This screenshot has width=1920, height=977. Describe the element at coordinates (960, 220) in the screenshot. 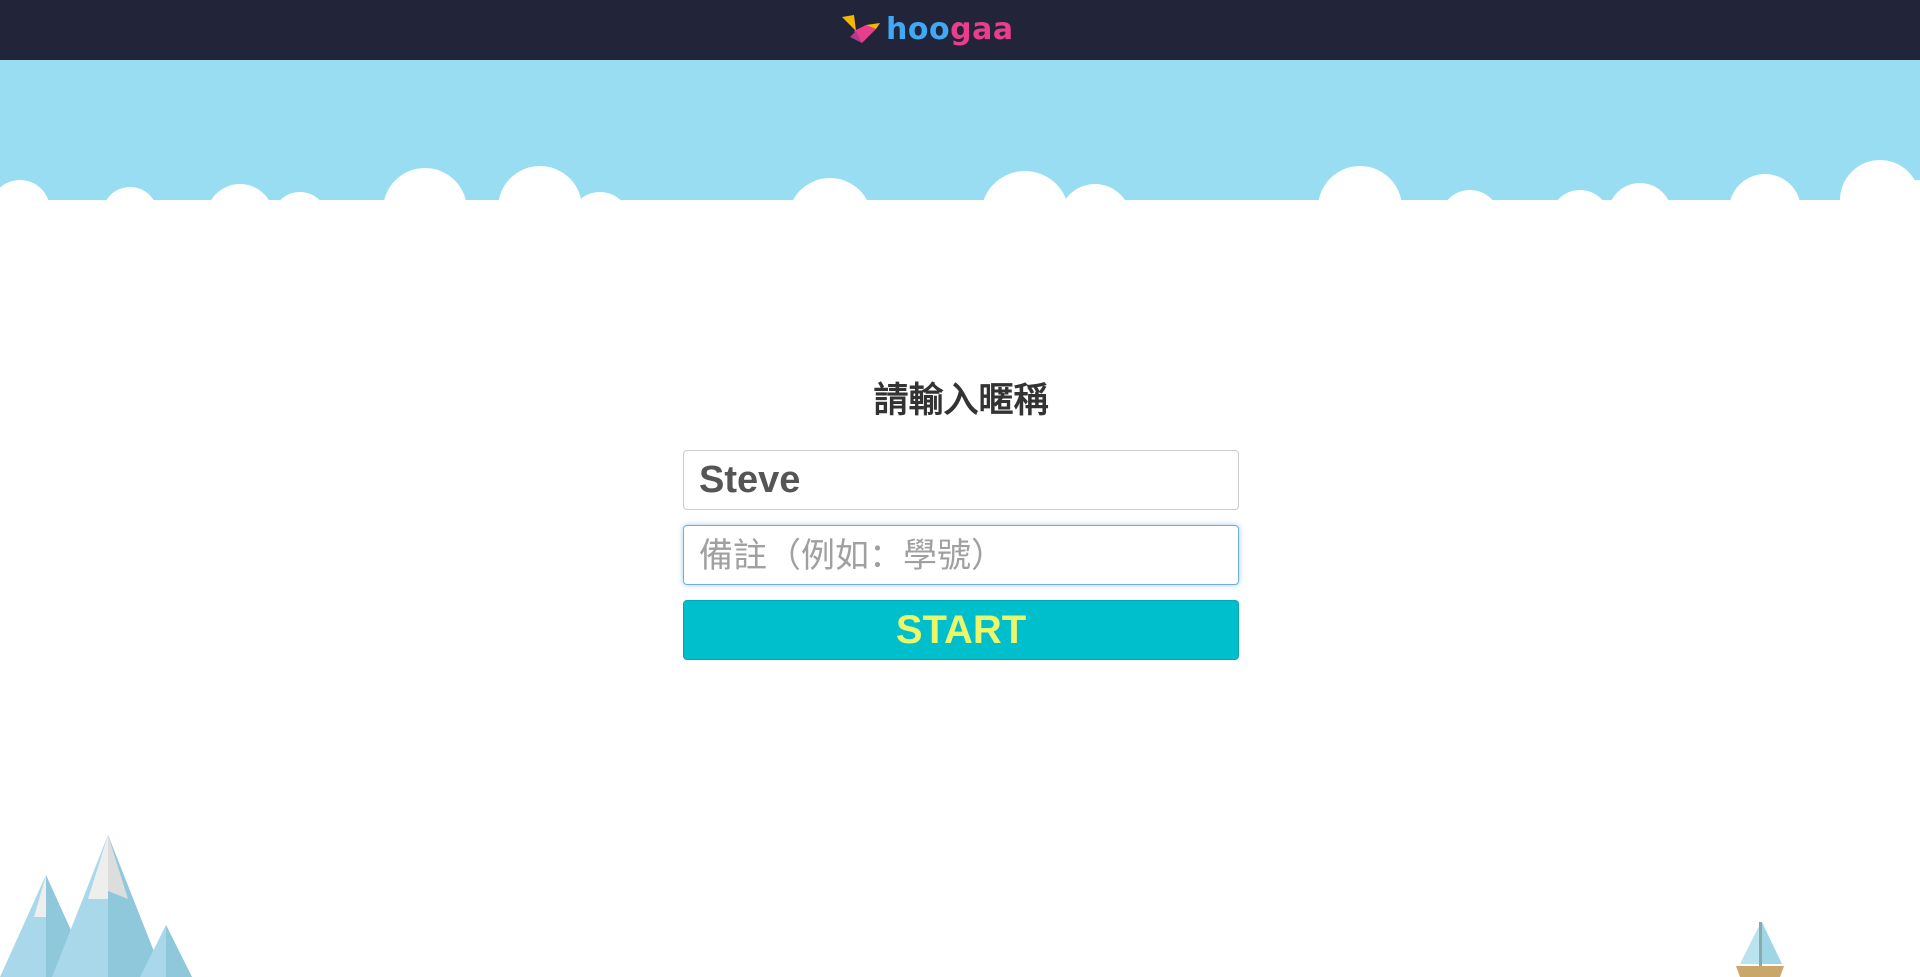

I see `cloud-band` at that location.